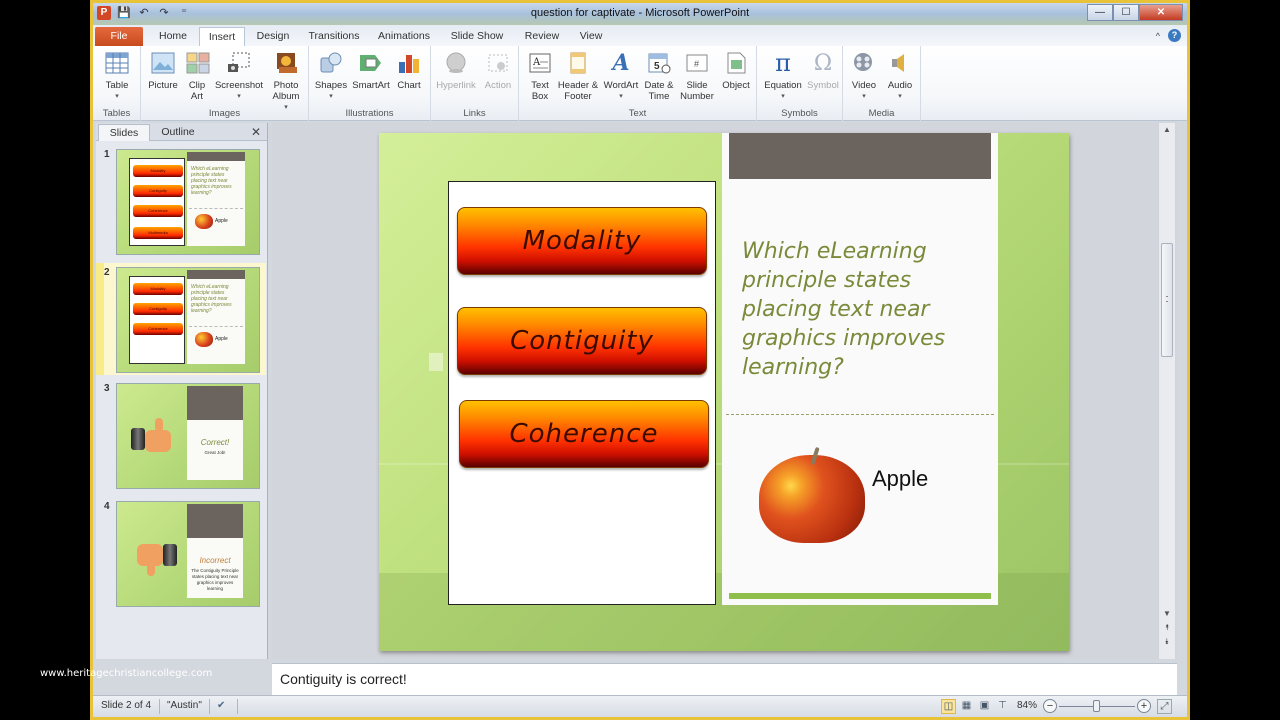  I want to click on theme-name: "Austin", so click(184, 705).